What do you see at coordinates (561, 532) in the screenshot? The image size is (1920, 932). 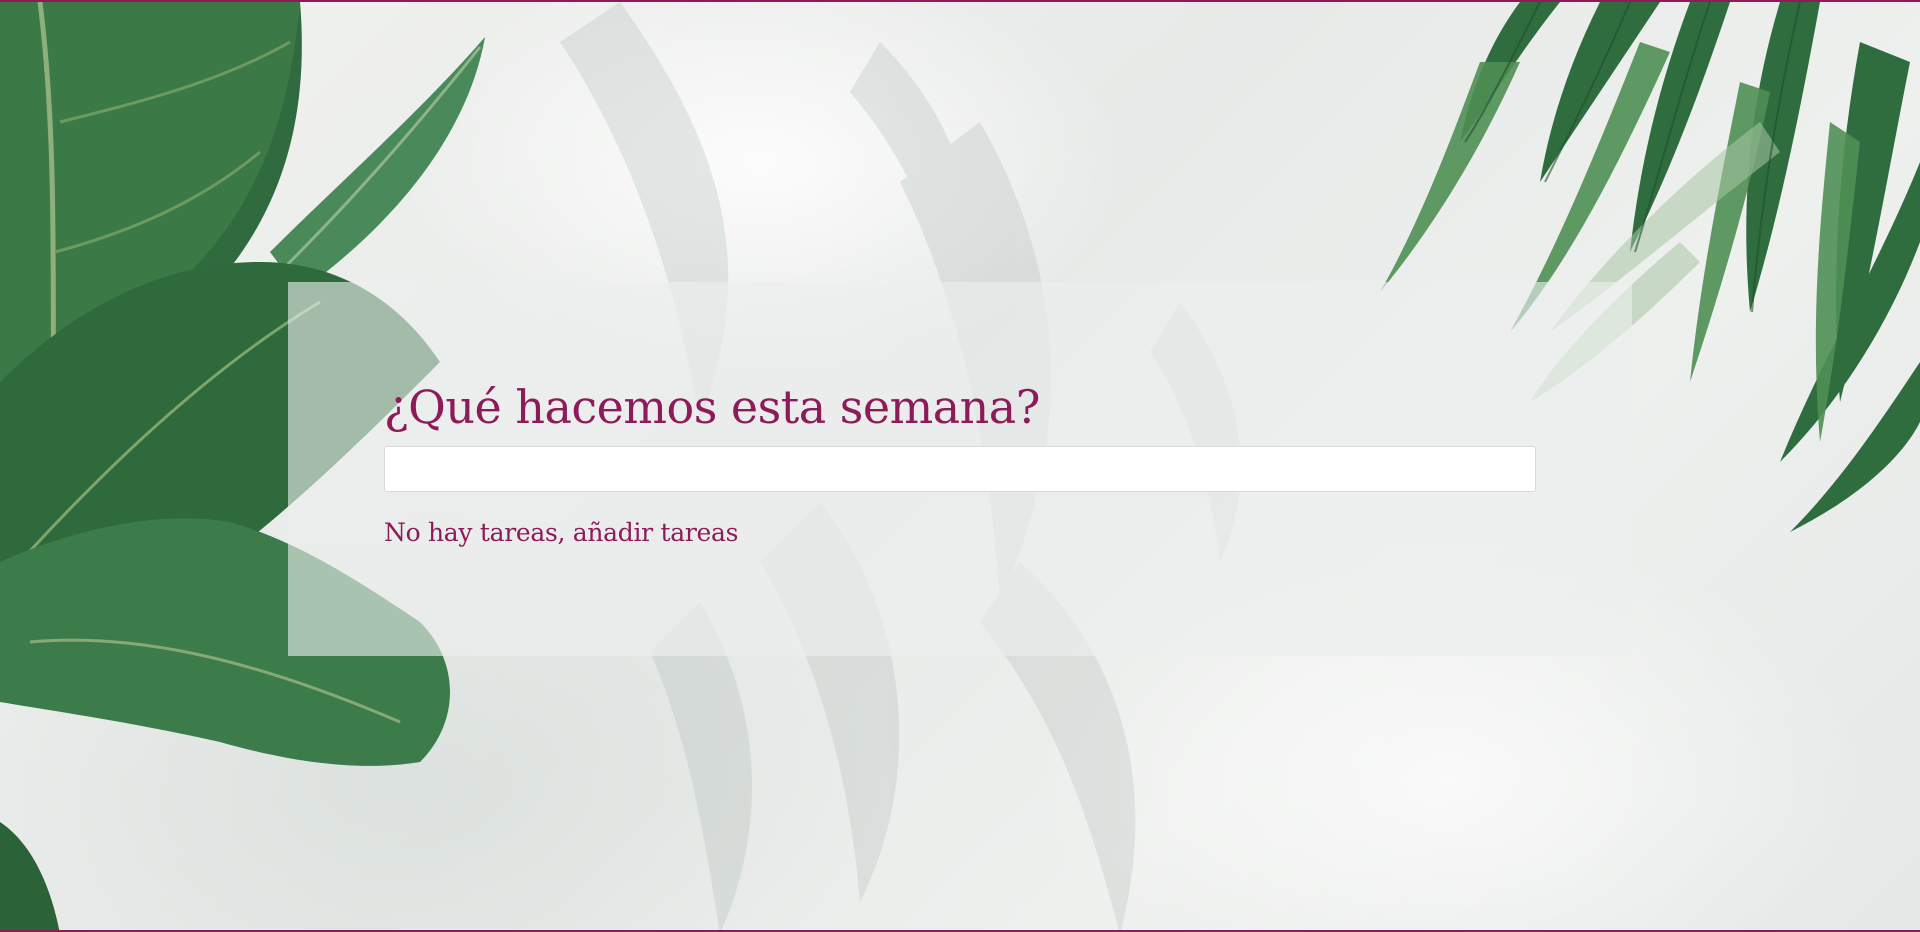 I see `empty-state-message: No hay tareas, añadir tareas` at bounding box center [561, 532].